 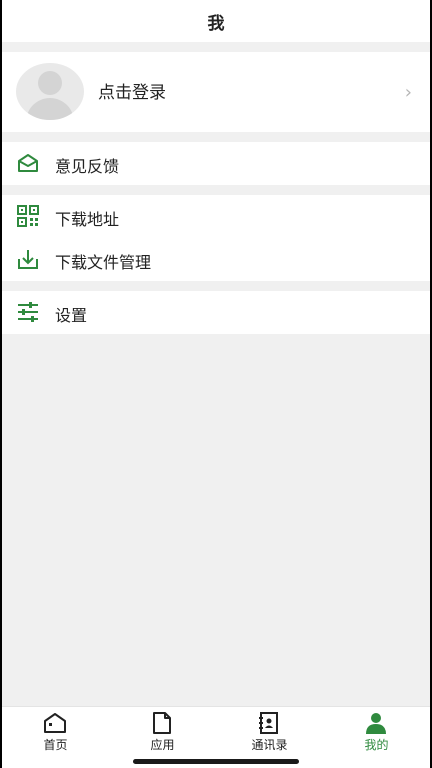 What do you see at coordinates (28, 163) in the screenshot?
I see `envelope-open-icon` at bounding box center [28, 163].